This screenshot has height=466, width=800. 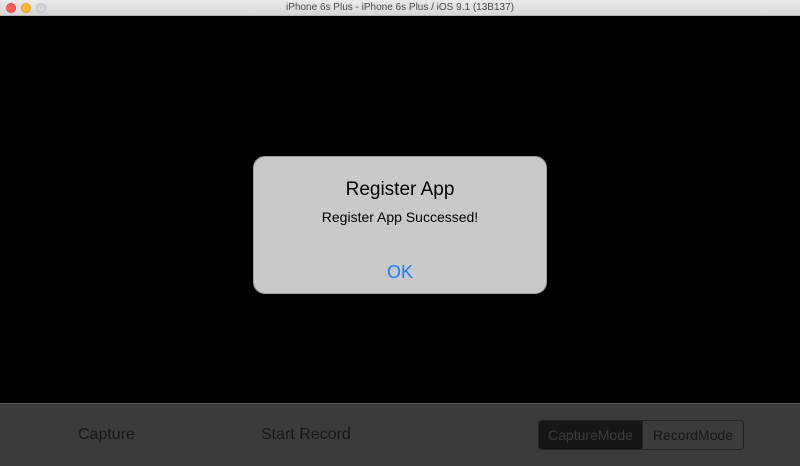 What do you see at coordinates (106, 435) in the screenshot?
I see `capture-button: Capture` at bounding box center [106, 435].